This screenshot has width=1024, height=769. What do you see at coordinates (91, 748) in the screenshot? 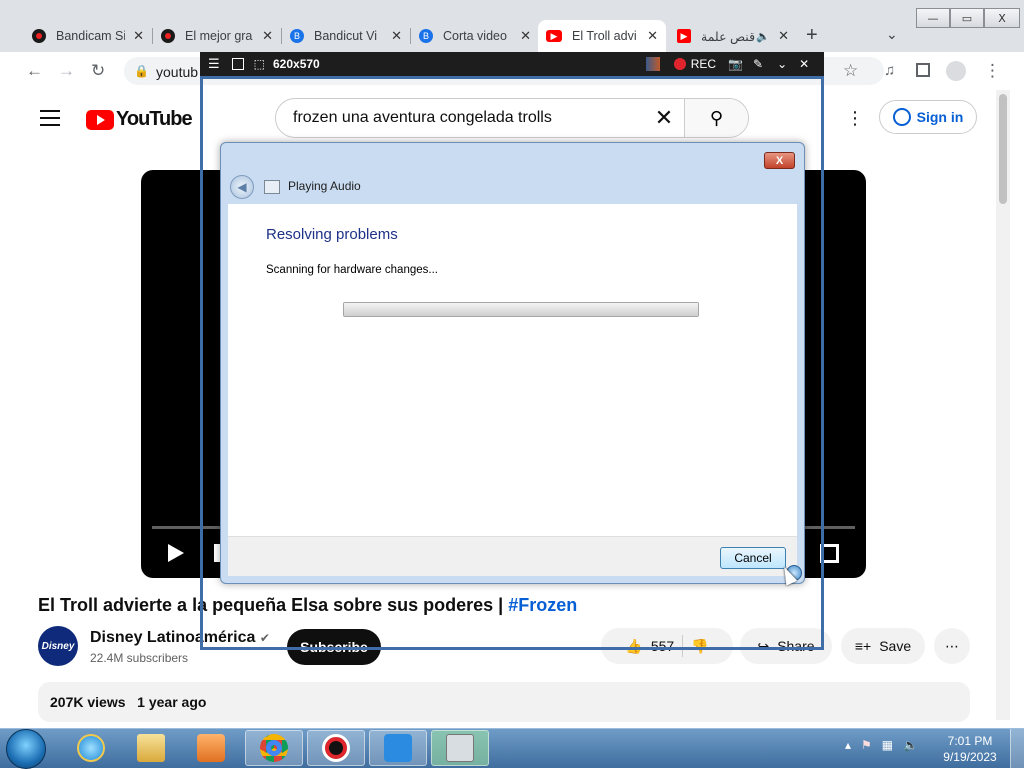
I see `internet-explorer-icon` at bounding box center [91, 748].